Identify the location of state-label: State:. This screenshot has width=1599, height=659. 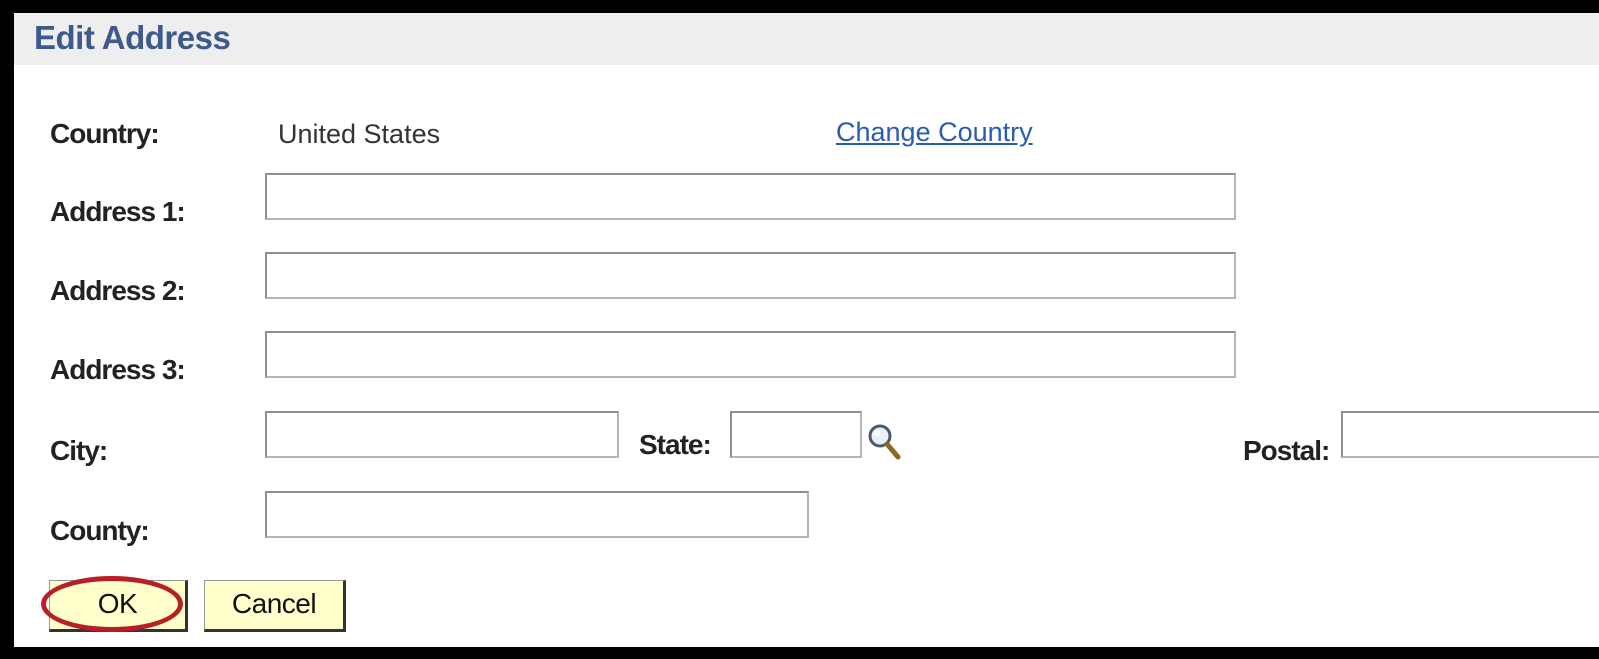
(675, 444).